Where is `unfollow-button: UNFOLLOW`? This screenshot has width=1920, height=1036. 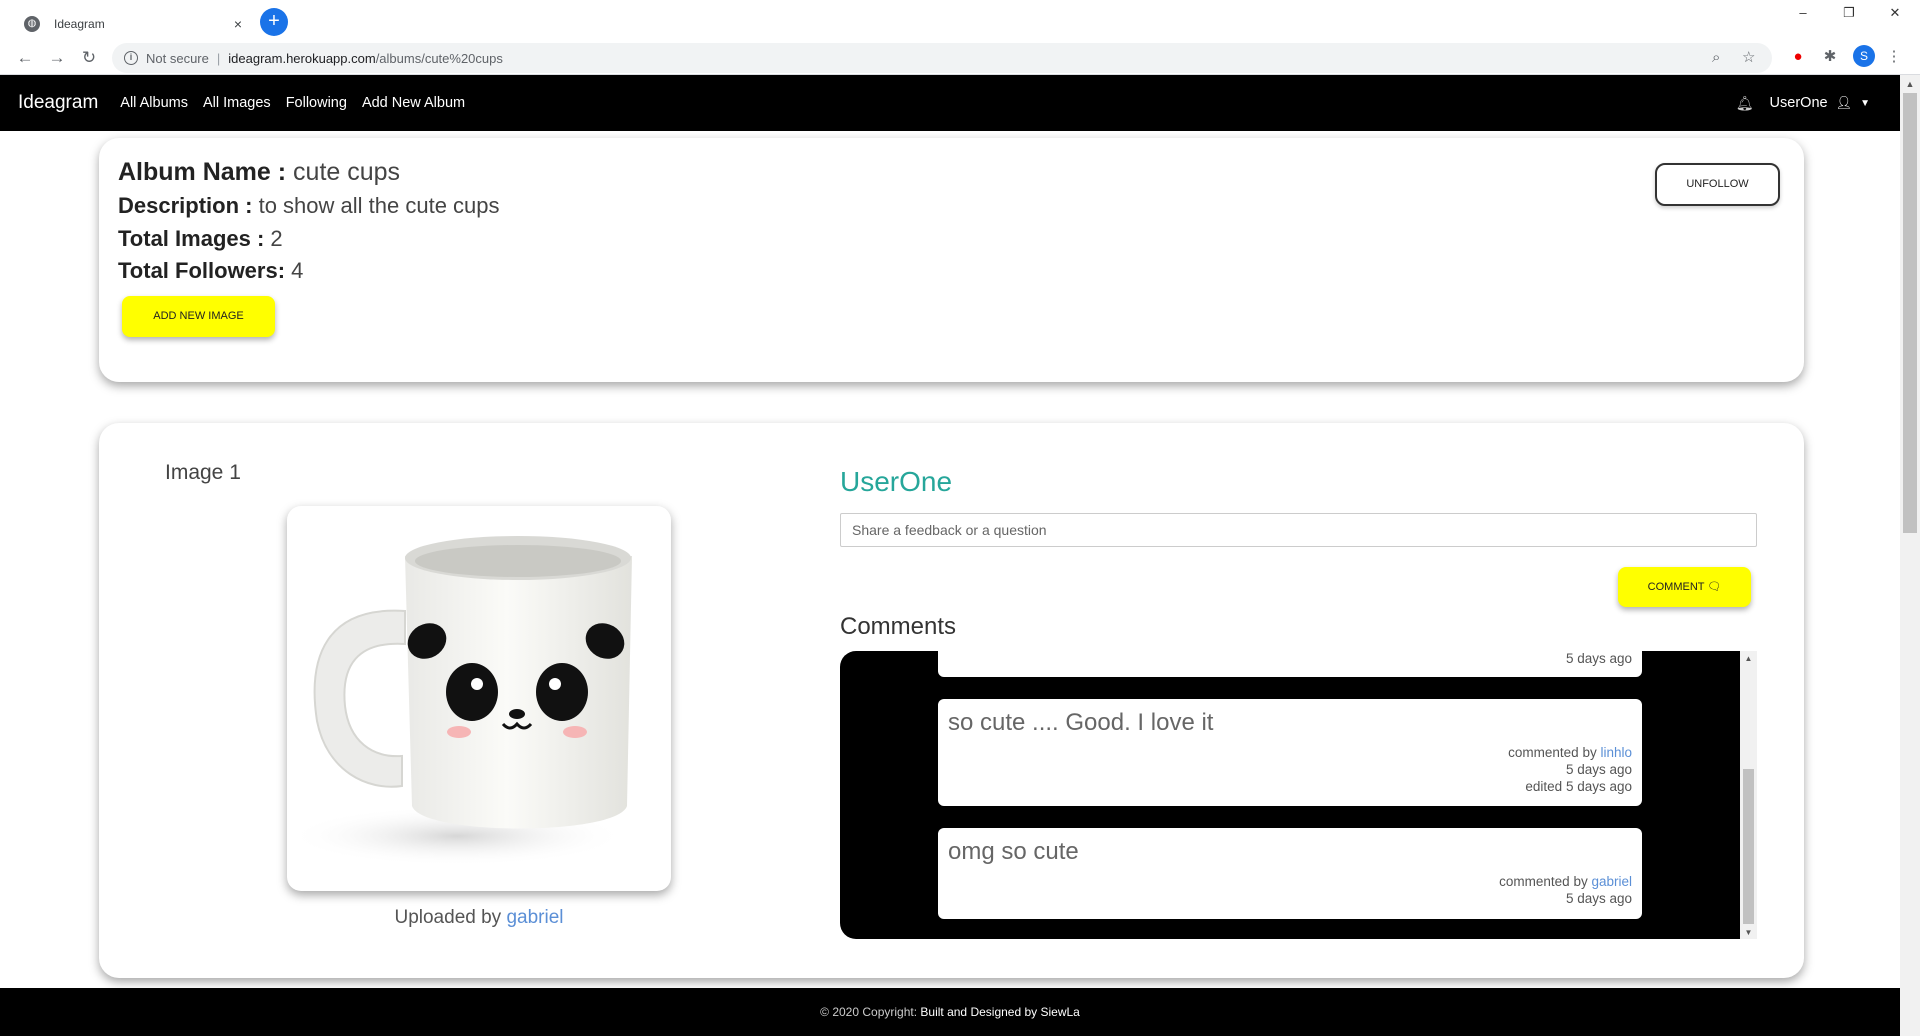
unfollow-button: UNFOLLOW is located at coordinates (1717, 184).